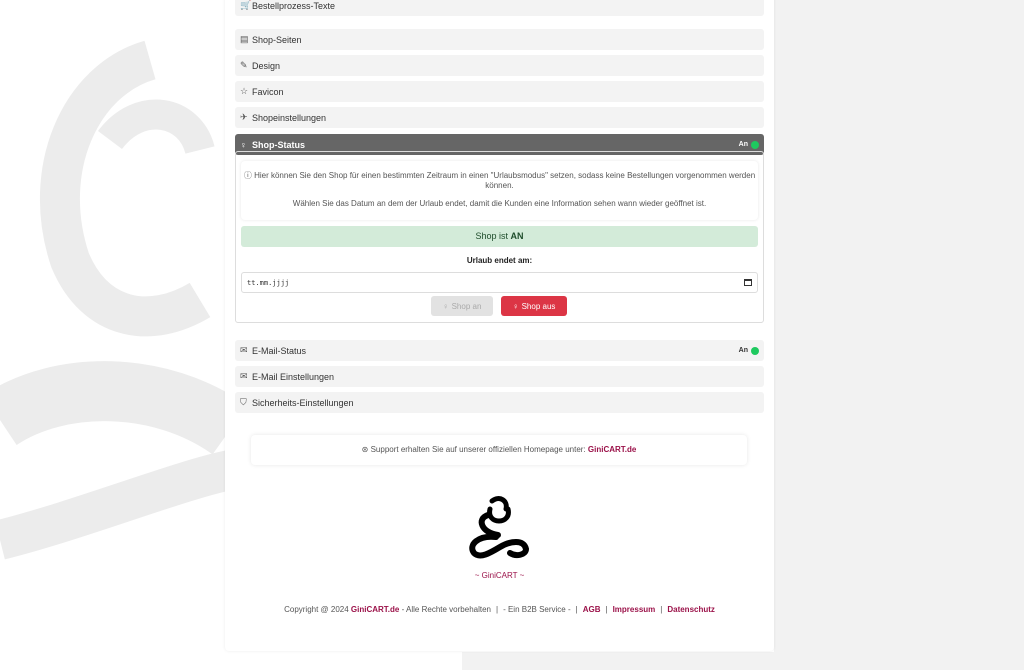  What do you see at coordinates (493, 236) in the screenshot?
I see `alert-text: Shop ist` at bounding box center [493, 236].